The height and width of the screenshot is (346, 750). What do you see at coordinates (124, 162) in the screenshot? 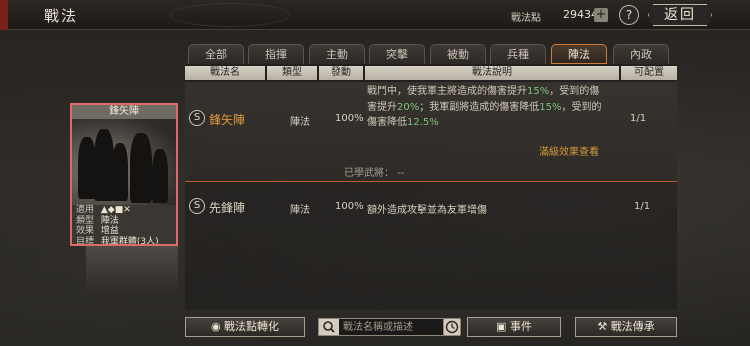
I see `card-artwork` at bounding box center [124, 162].